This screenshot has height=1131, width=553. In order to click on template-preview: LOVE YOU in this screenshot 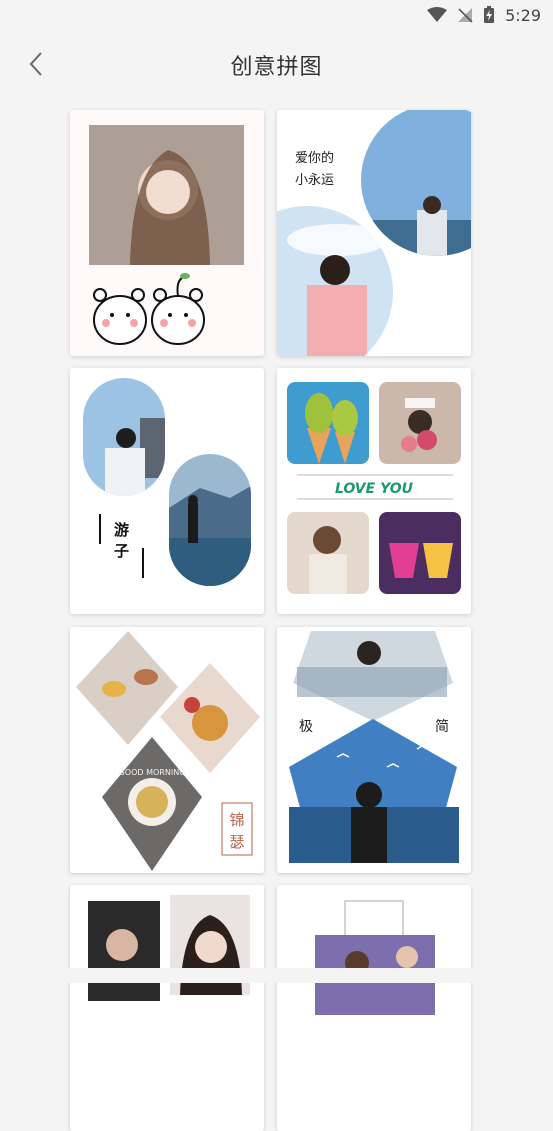, I will do `click(374, 491)`.